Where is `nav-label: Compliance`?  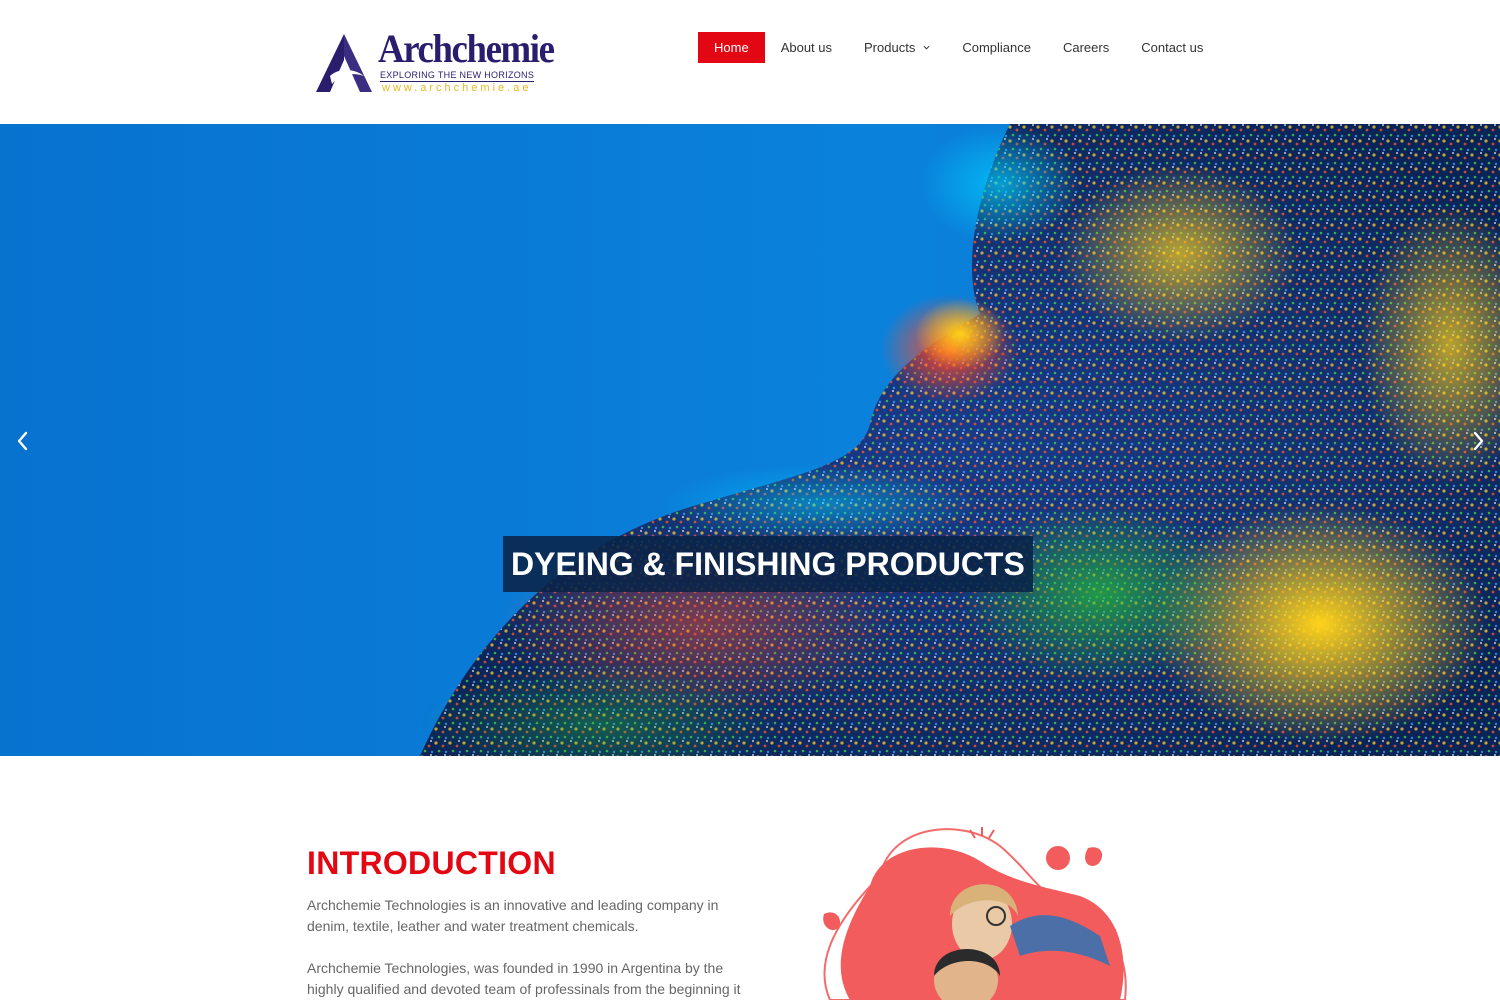
nav-label: Compliance is located at coordinates (996, 47).